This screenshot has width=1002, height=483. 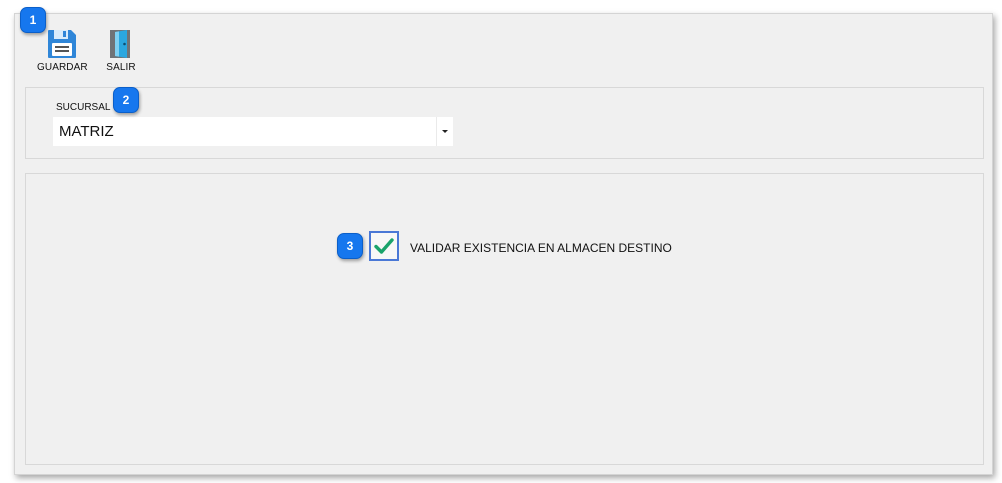 I want to click on validate-stock-checkbox, so click(x=384, y=246).